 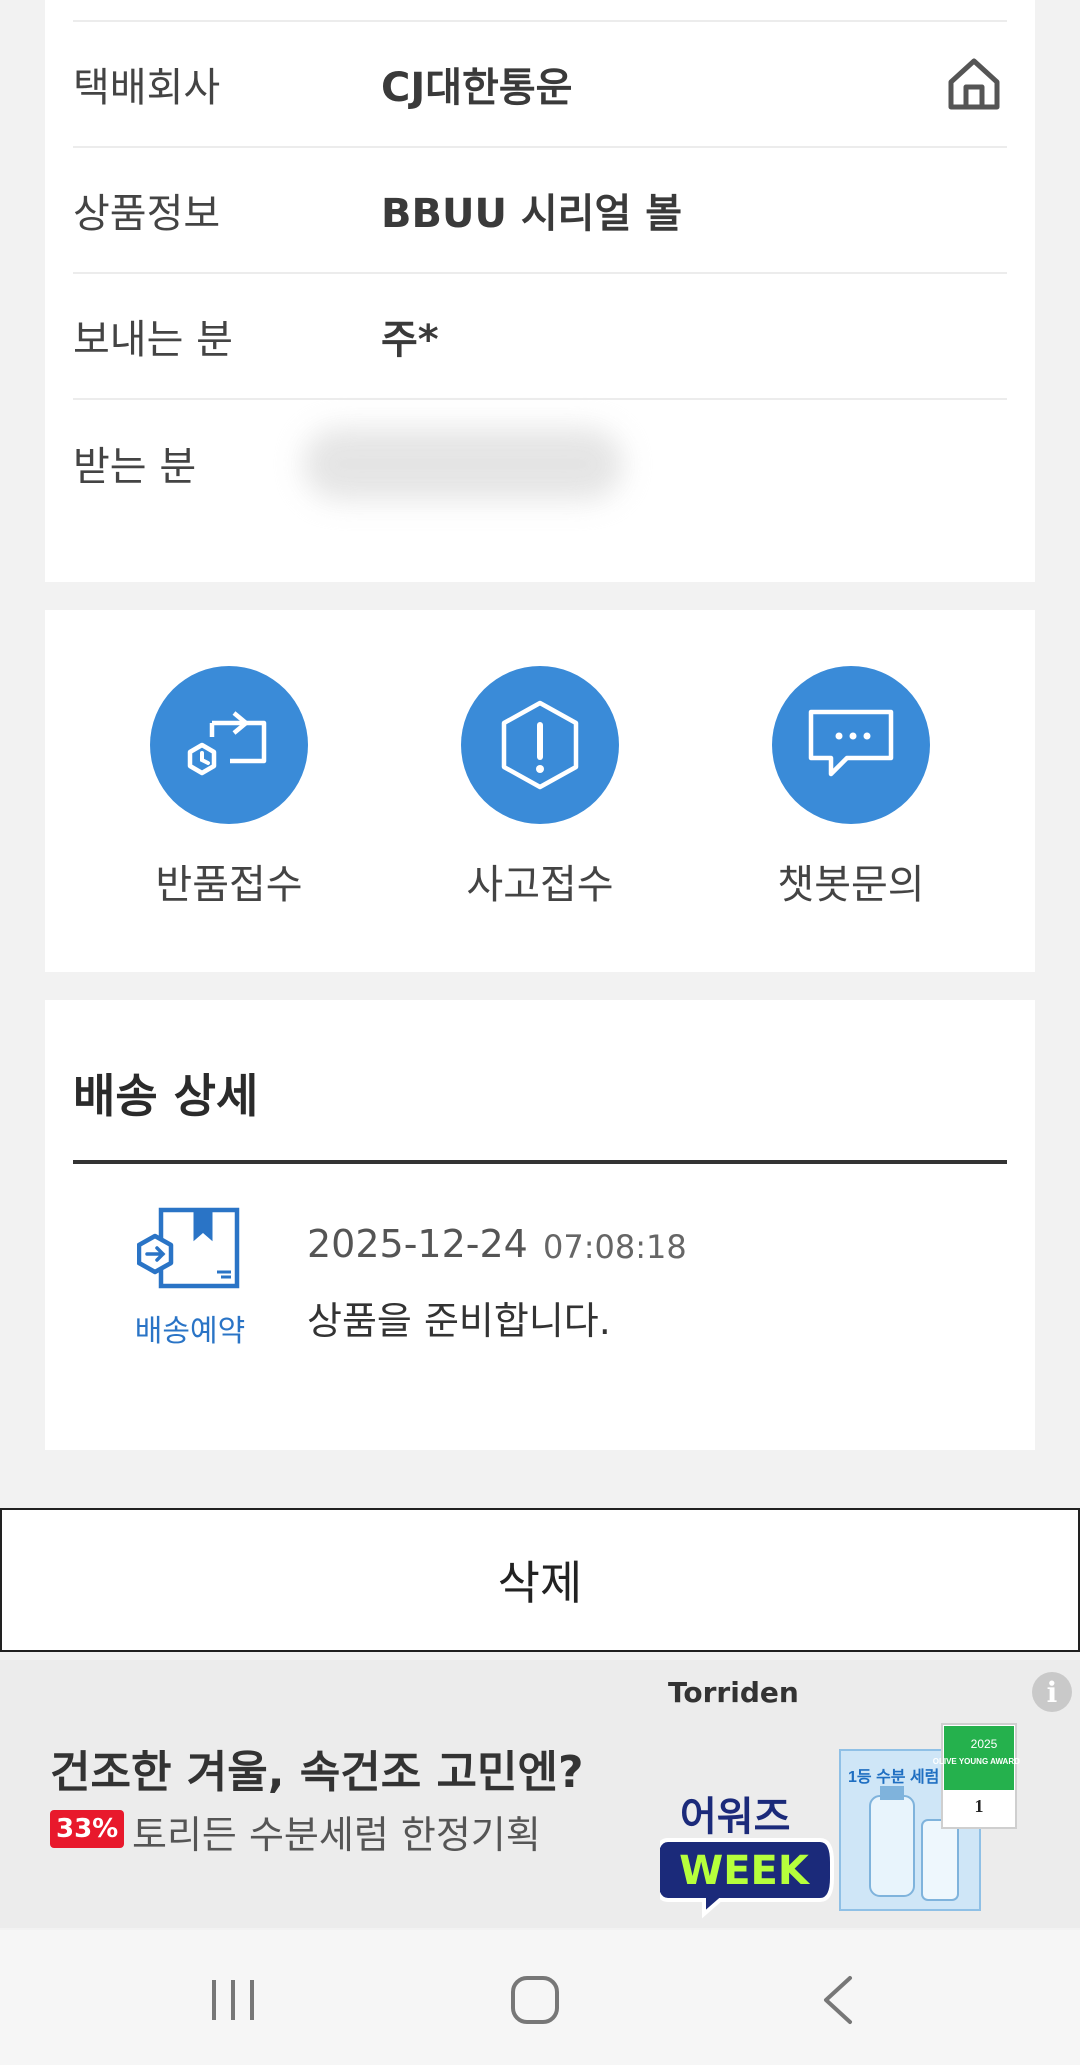 What do you see at coordinates (735, 1817) in the screenshot?
I see `promo-line-1: 어워즈` at bounding box center [735, 1817].